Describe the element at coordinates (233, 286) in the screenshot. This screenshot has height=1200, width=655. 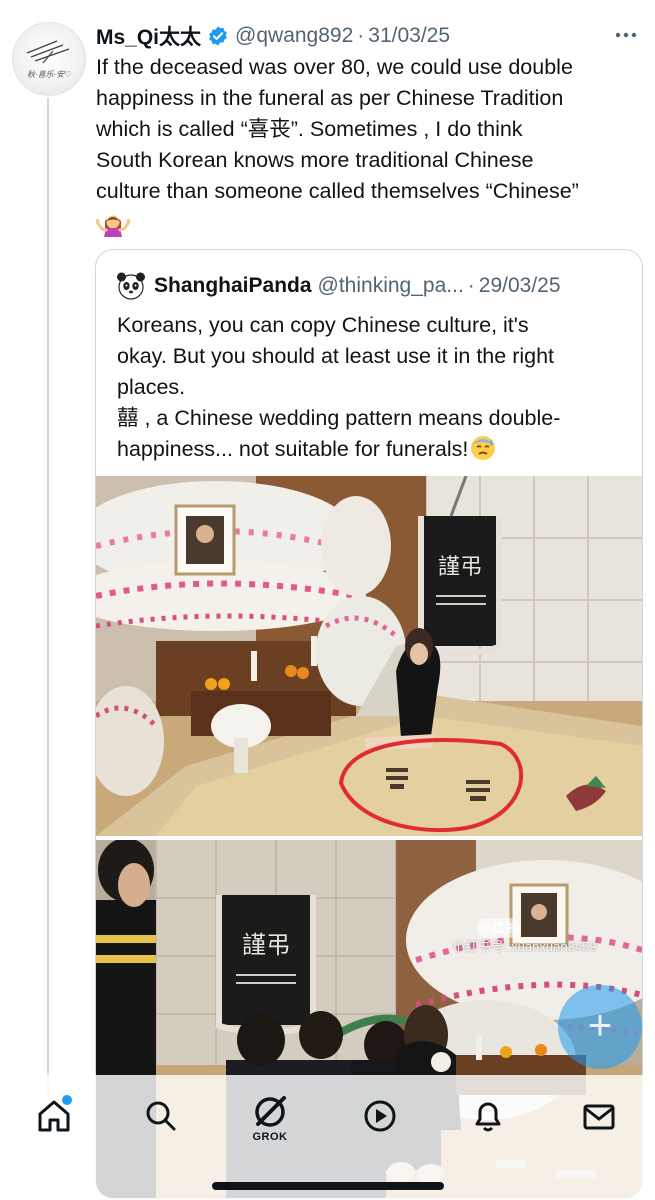
I see `quoted-author-name: ShanghaiPanda` at that location.